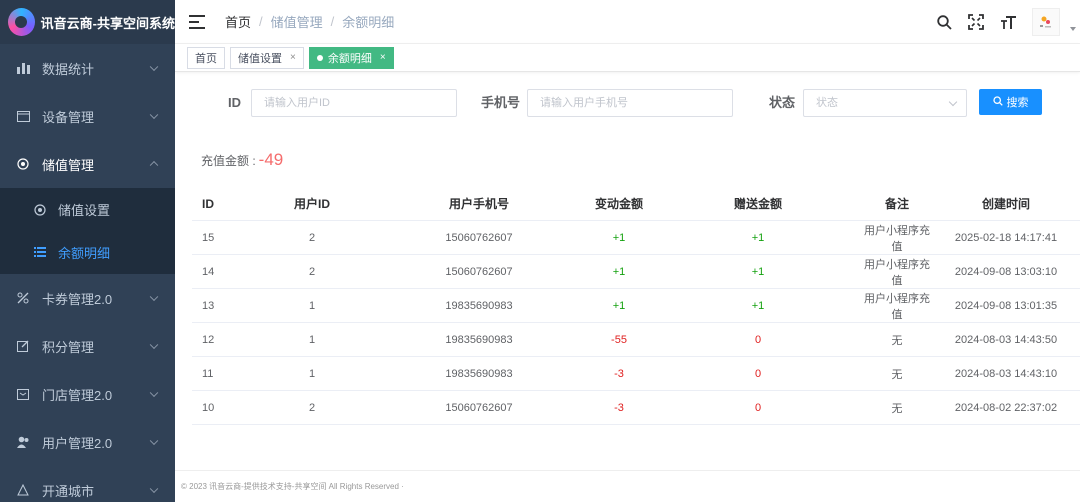 The image size is (1080, 502). I want to click on column-header: 变动金额, so click(618, 204).